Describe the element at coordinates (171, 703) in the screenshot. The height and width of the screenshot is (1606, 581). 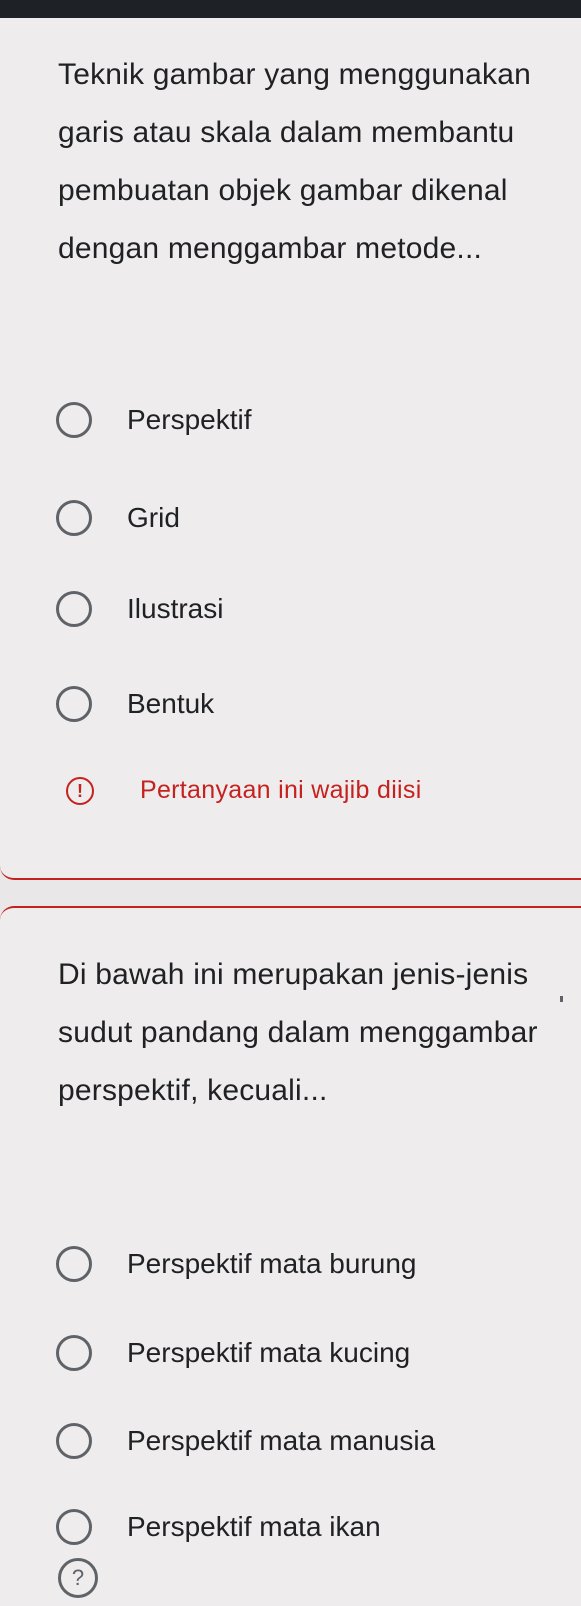
I see `option-label: Bentuk` at that location.